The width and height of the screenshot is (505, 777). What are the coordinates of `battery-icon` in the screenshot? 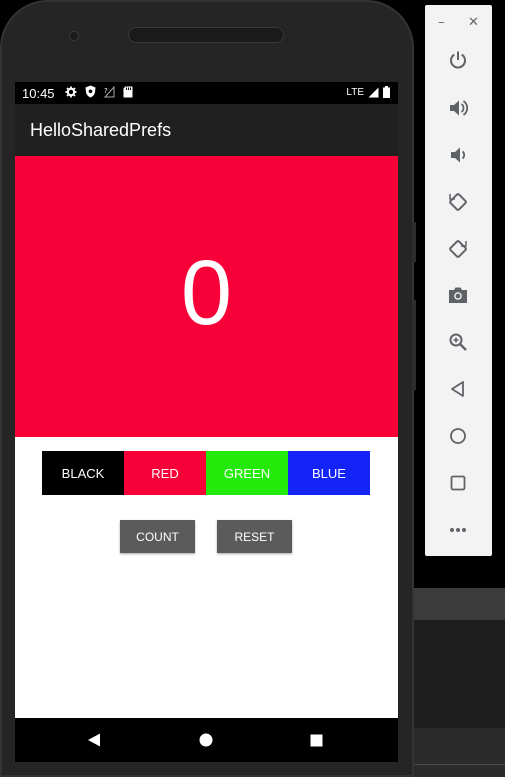 It's located at (386, 92).